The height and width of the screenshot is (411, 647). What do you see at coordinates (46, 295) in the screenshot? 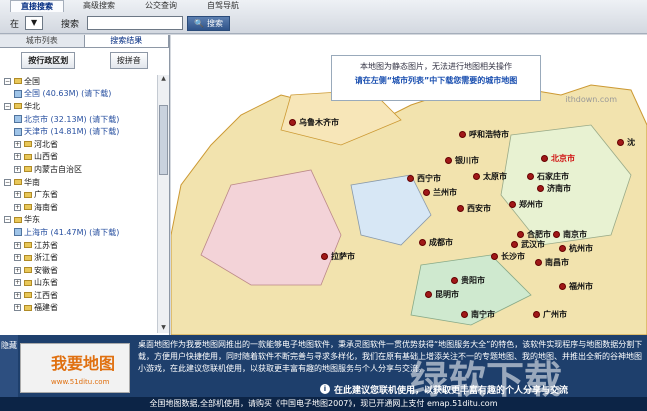
I see `tree-item-label: 江西省` at bounding box center [46, 295].